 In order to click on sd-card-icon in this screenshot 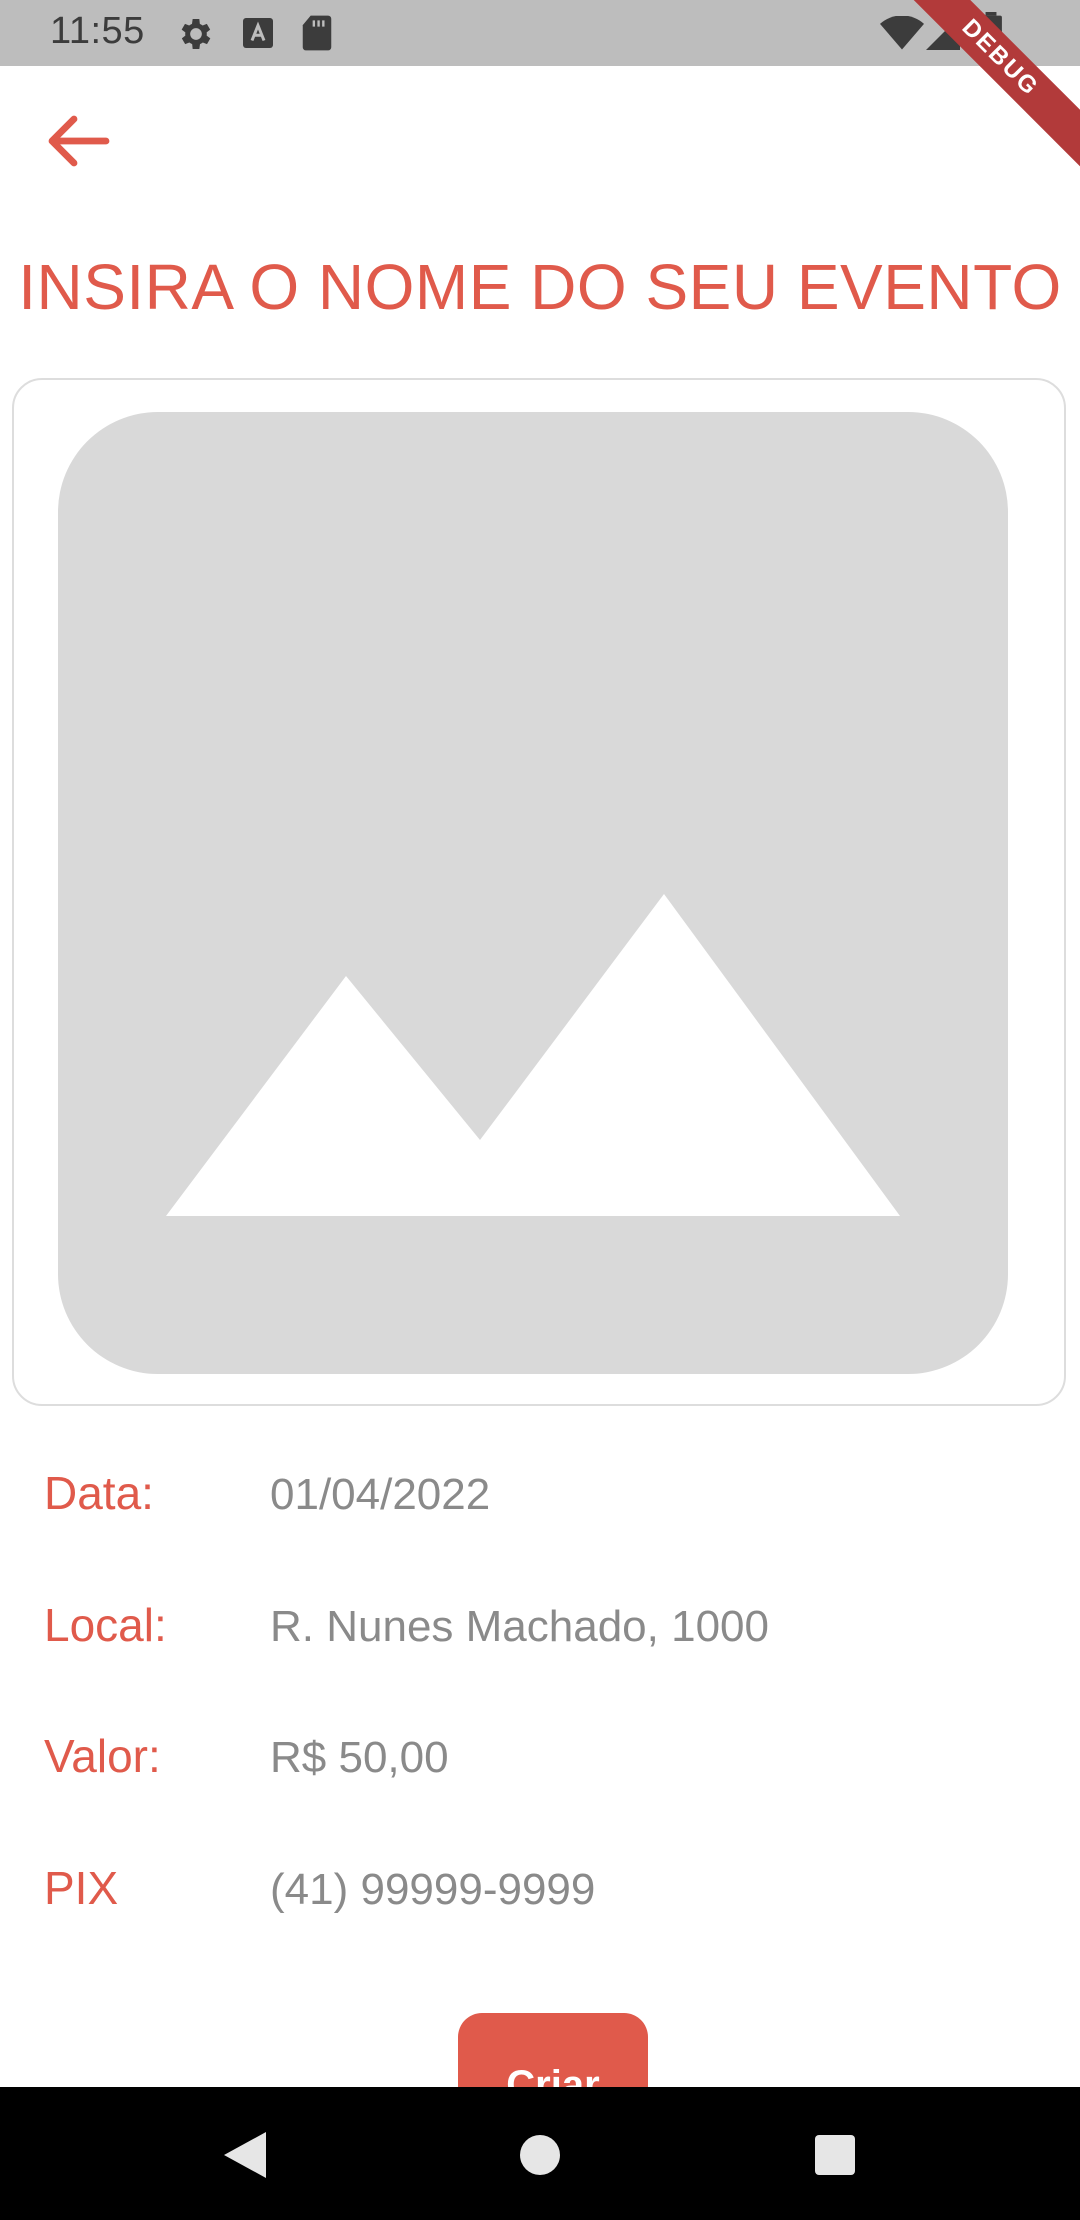, I will do `click(317, 35)`.